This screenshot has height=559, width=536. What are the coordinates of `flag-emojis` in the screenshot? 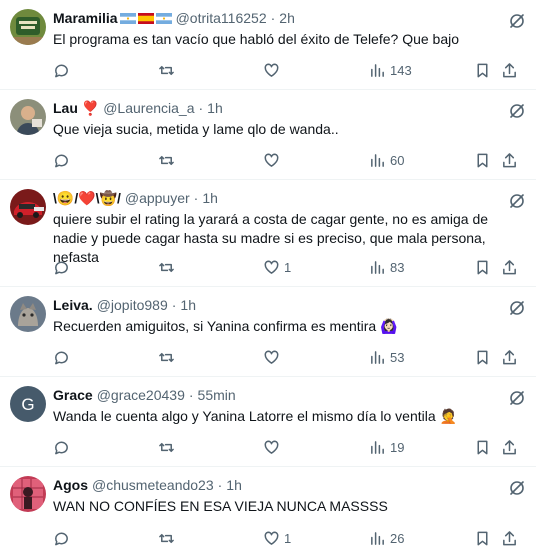 It's located at (145, 18).